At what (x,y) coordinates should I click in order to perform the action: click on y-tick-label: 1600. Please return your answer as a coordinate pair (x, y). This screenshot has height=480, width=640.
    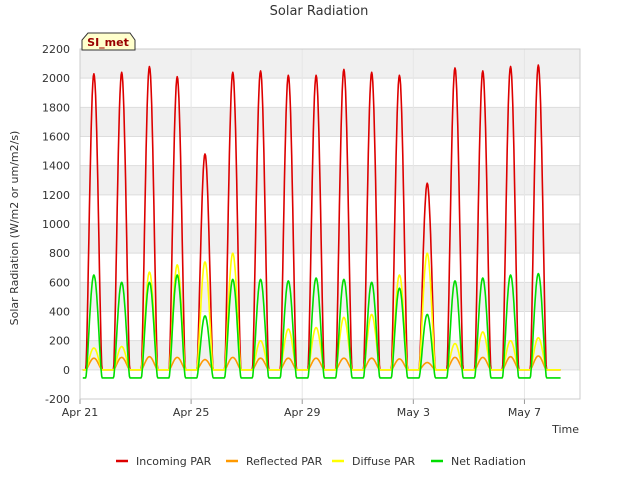
    Looking at the image, I should click on (56, 137).